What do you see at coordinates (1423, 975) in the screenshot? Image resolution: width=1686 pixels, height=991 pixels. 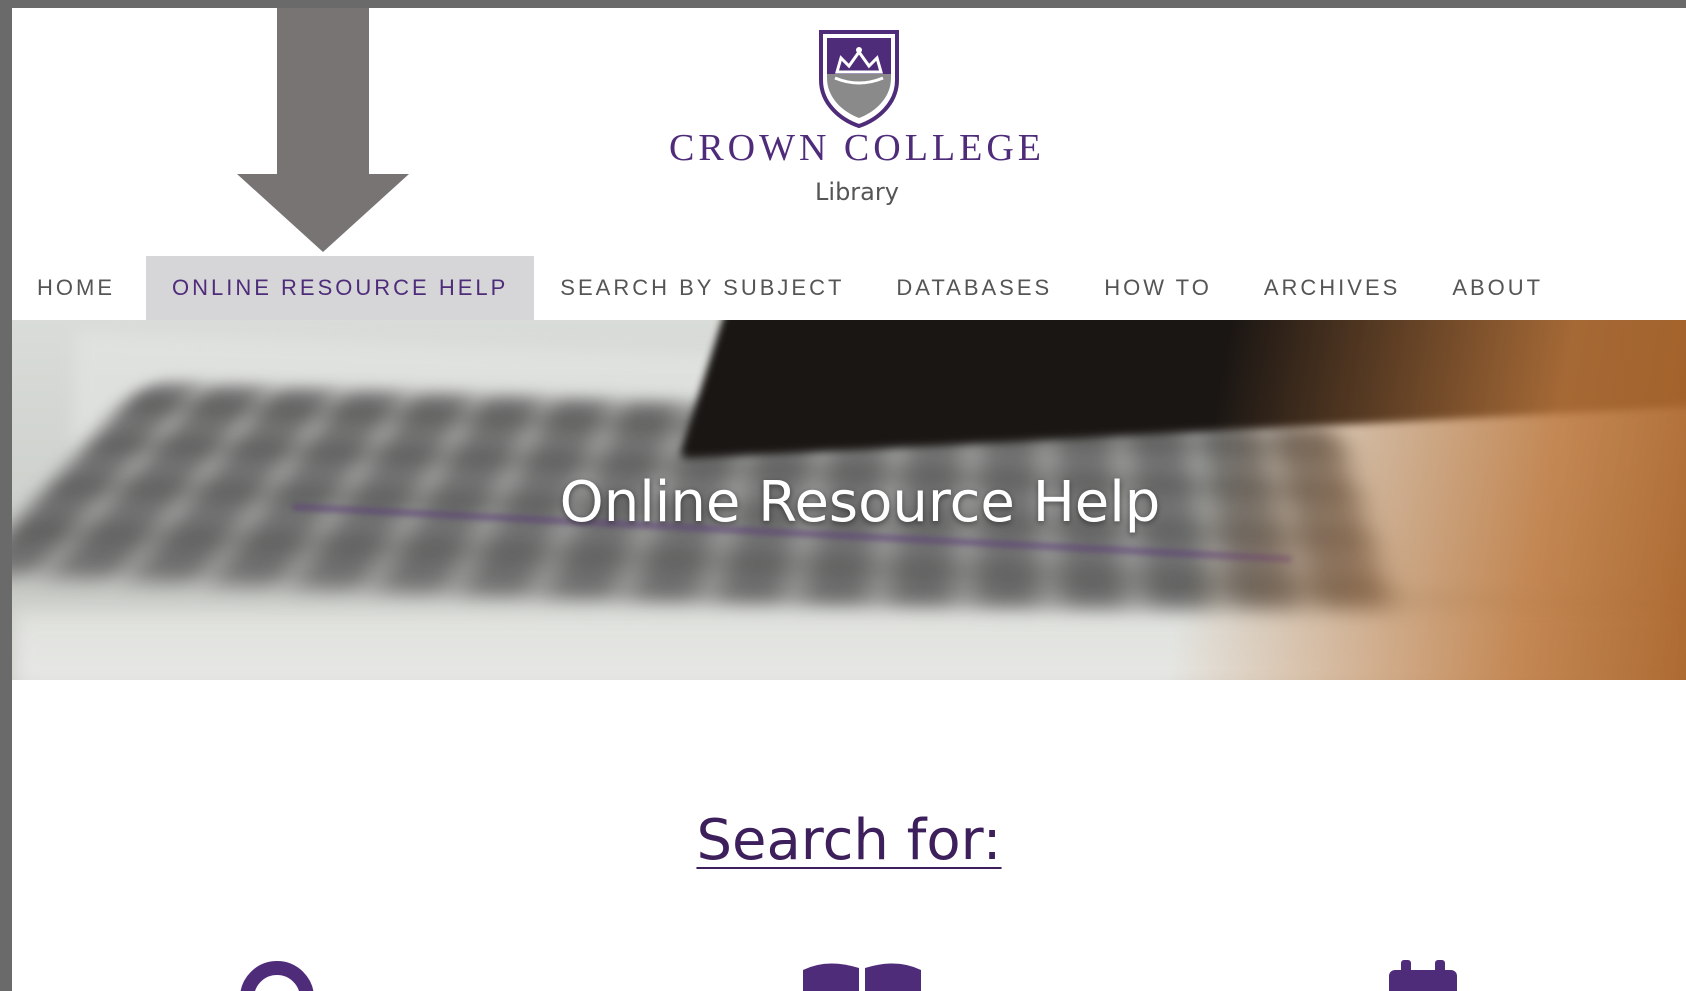 I see `calendar-icon` at bounding box center [1423, 975].